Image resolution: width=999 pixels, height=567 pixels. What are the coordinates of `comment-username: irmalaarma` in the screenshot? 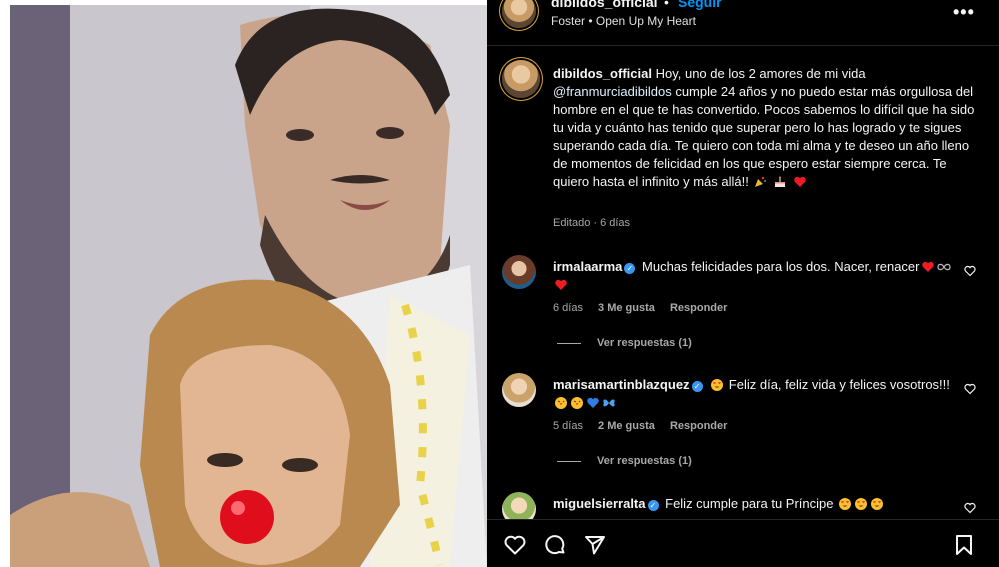 It's located at (587, 266).